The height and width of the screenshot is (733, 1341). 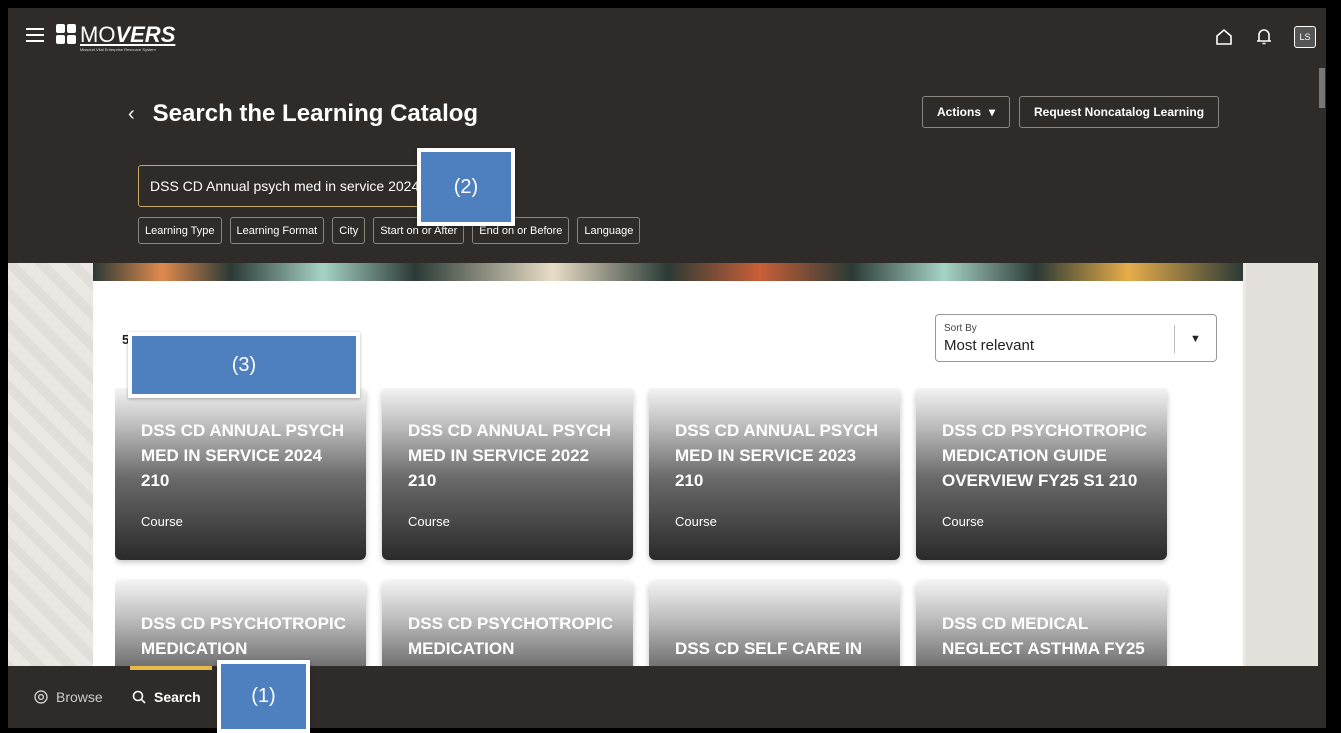 What do you see at coordinates (992, 112) in the screenshot?
I see `caret-down-icon: ▾` at bounding box center [992, 112].